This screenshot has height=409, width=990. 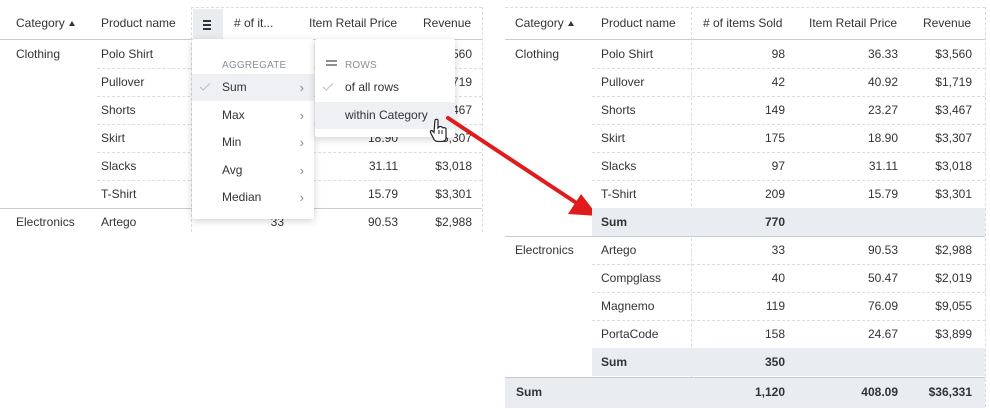 What do you see at coordinates (254, 65) in the screenshot?
I see `aggregate-menu-heading: AGGREGATE` at bounding box center [254, 65].